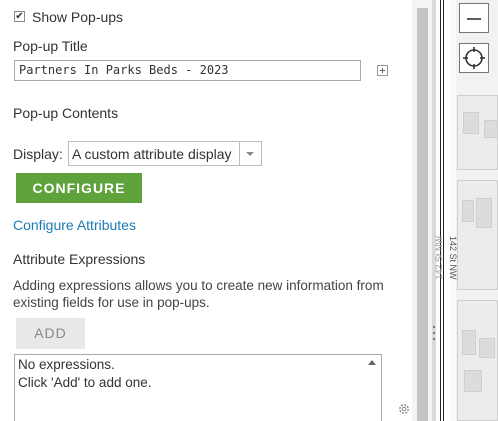 The image size is (498, 421). I want to click on gear-icon, so click(404, 409).